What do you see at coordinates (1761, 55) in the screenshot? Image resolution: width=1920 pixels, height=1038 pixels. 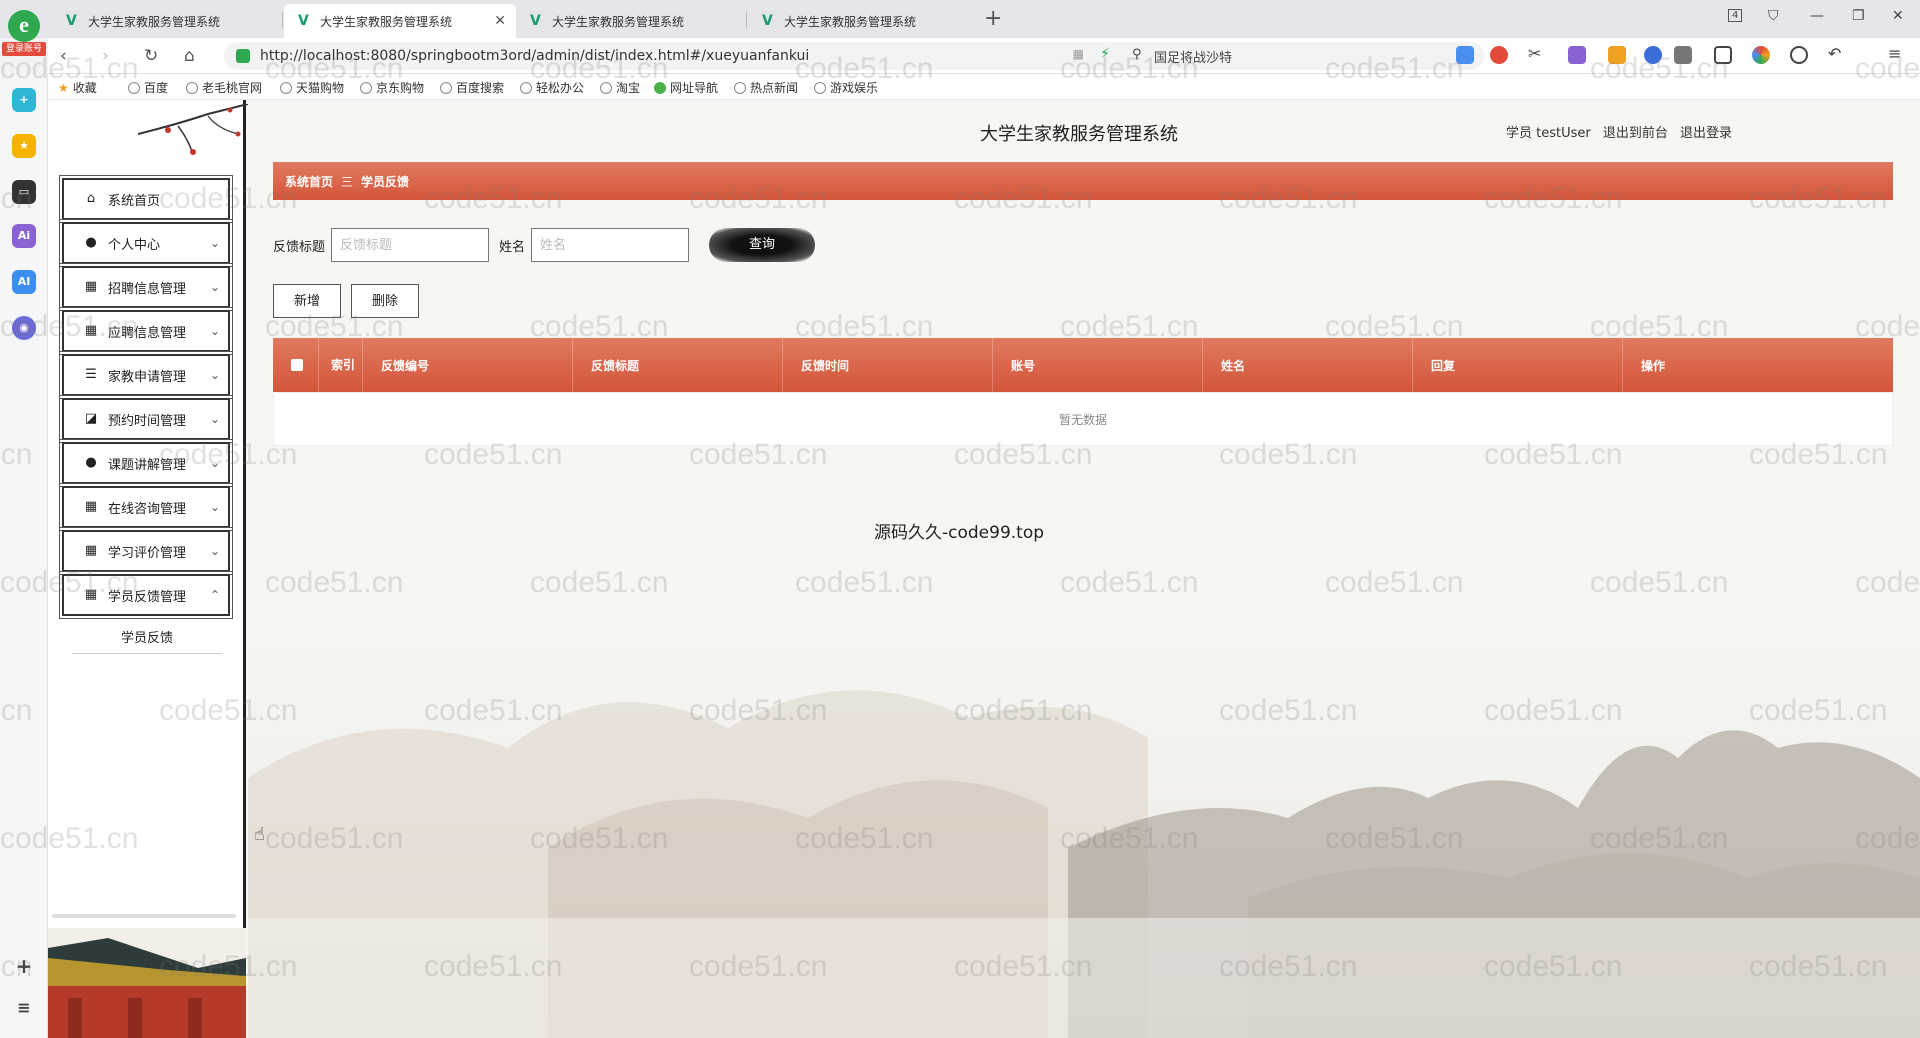 I see `color-wheel-icon` at bounding box center [1761, 55].